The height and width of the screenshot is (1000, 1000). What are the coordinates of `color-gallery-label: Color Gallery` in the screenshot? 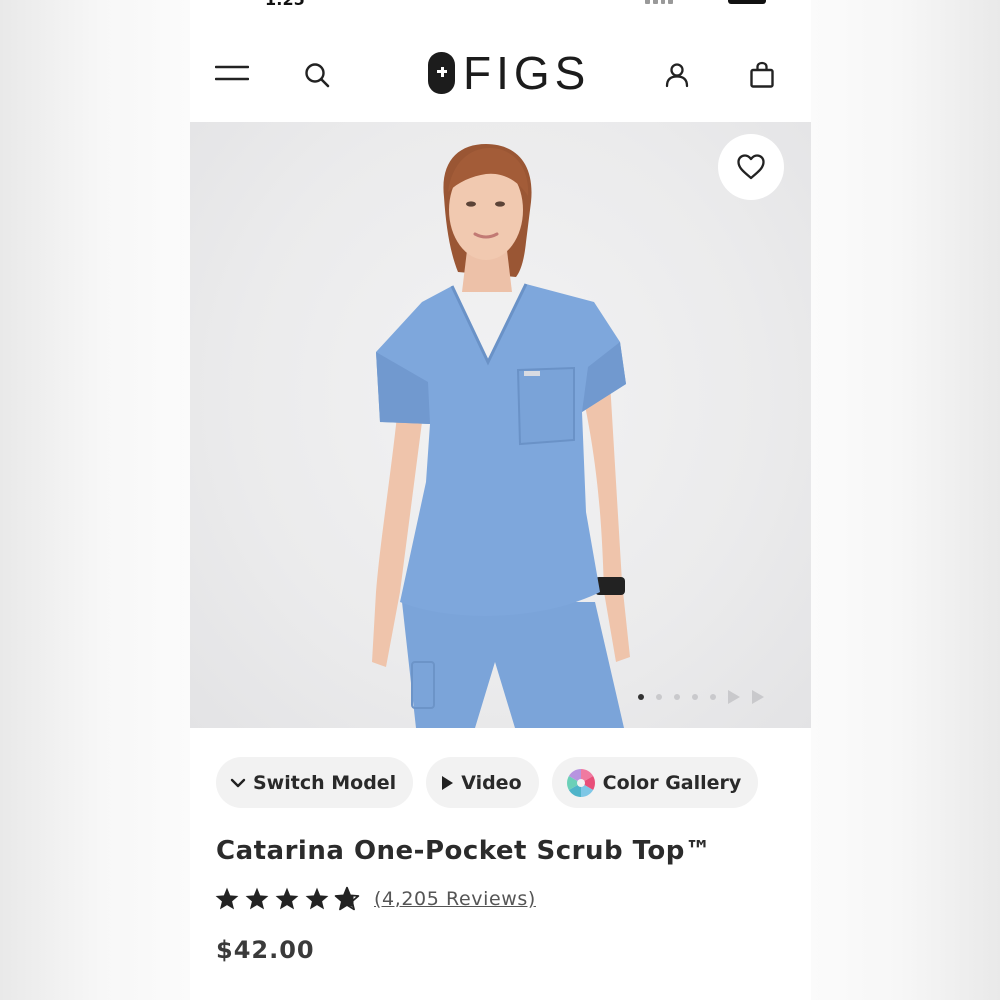 It's located at (672, 782).